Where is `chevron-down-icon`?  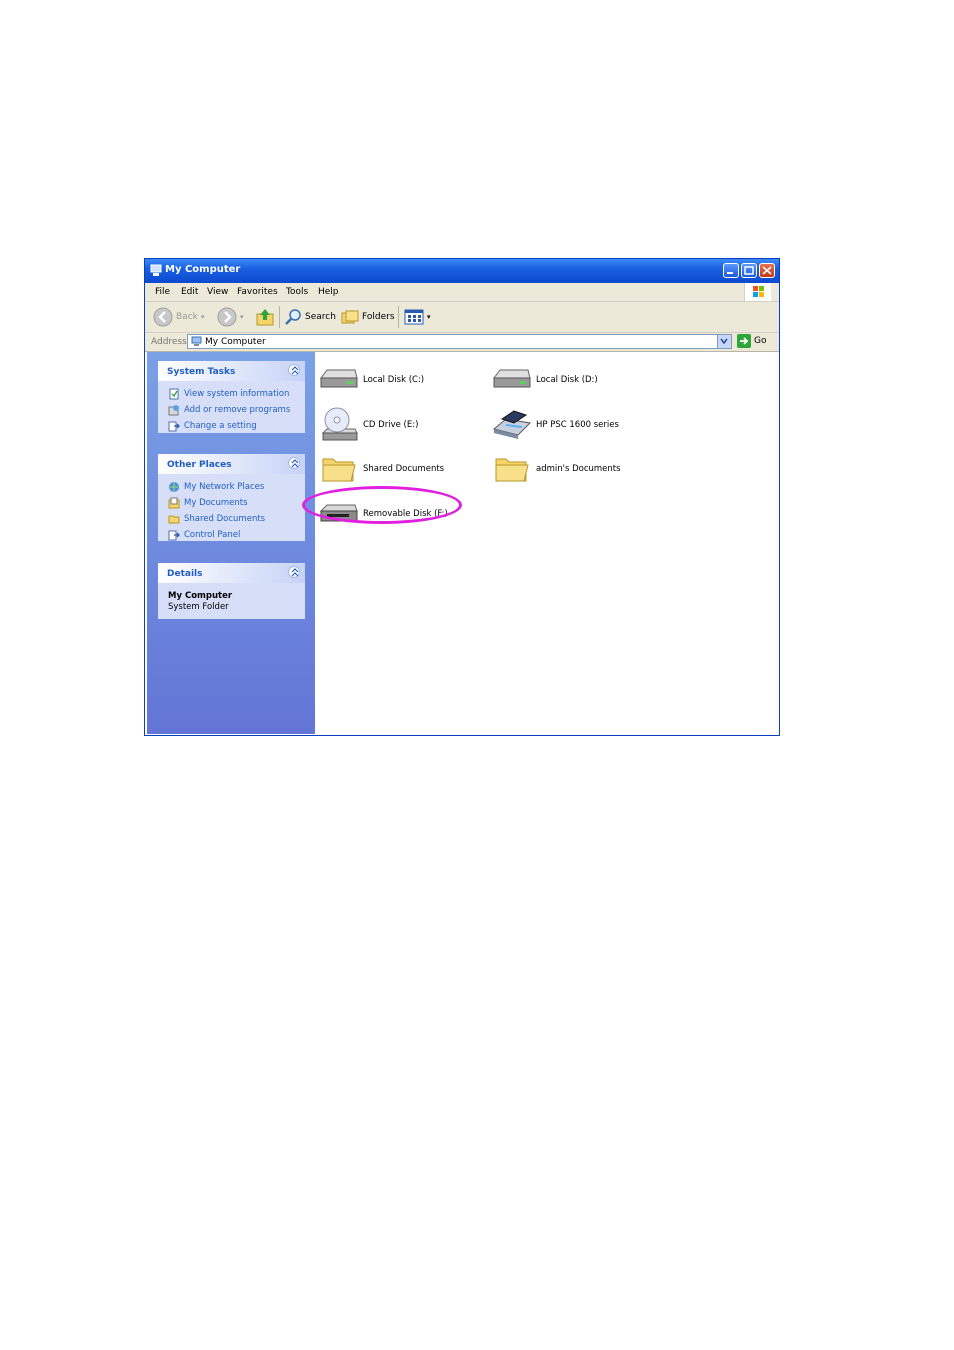 chevron-down-icon is located at coordinates (724, 341).